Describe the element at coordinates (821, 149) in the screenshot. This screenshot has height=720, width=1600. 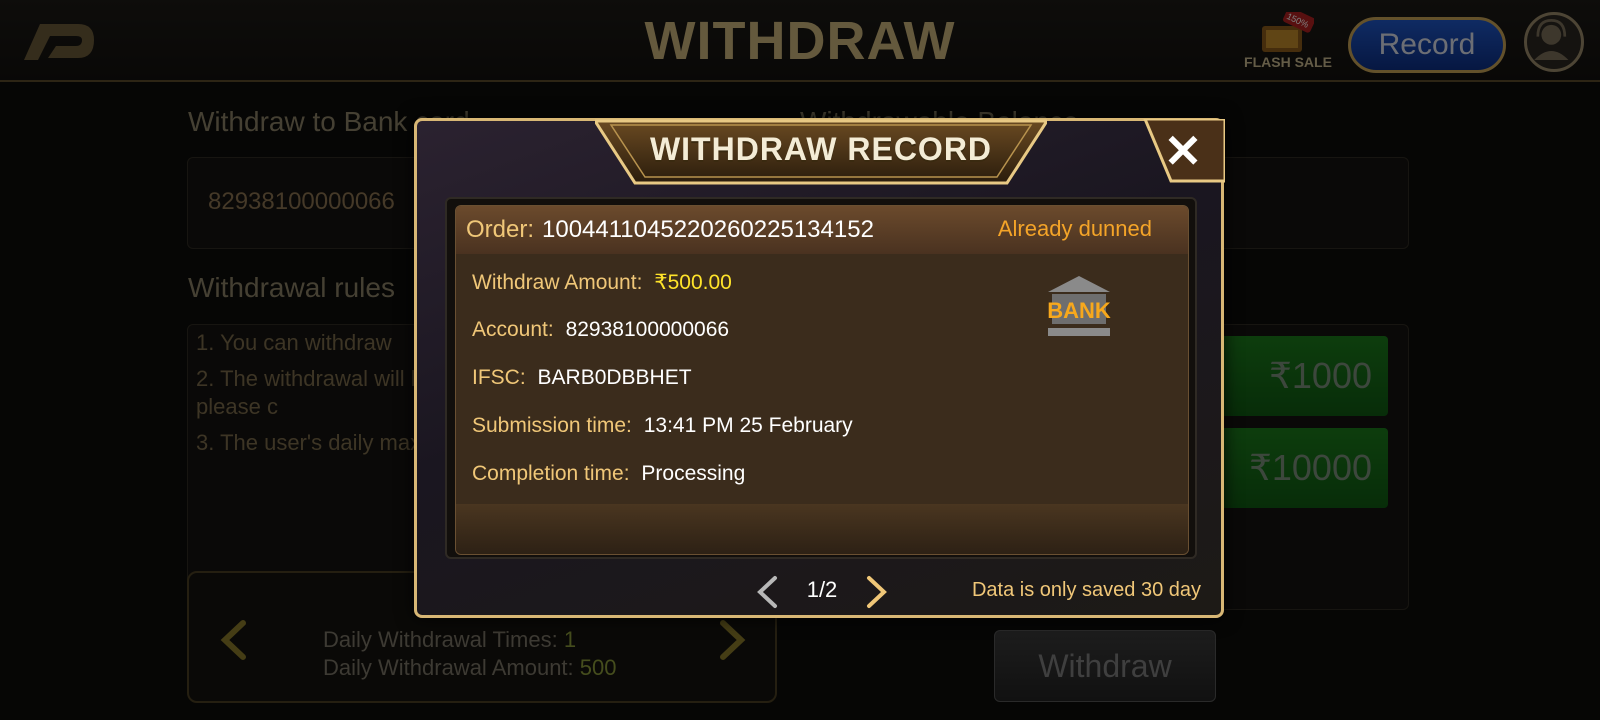
I see `modal-title: WITHDRAW RECORD` at that location.